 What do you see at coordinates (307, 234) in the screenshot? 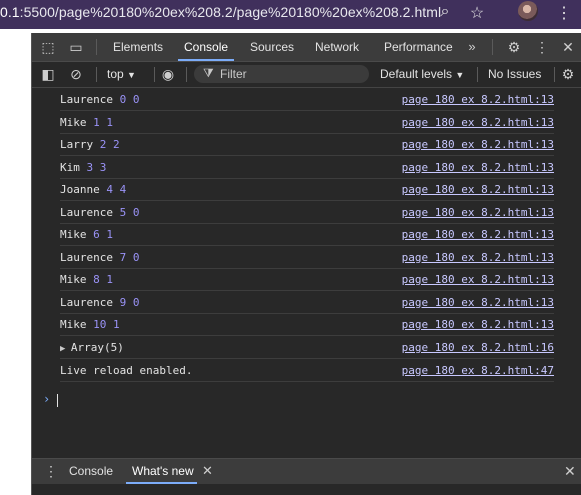
I see `console-row: Mike 6 1 page 180 ex 8.2.html:13` at bounding box center [307, 234].